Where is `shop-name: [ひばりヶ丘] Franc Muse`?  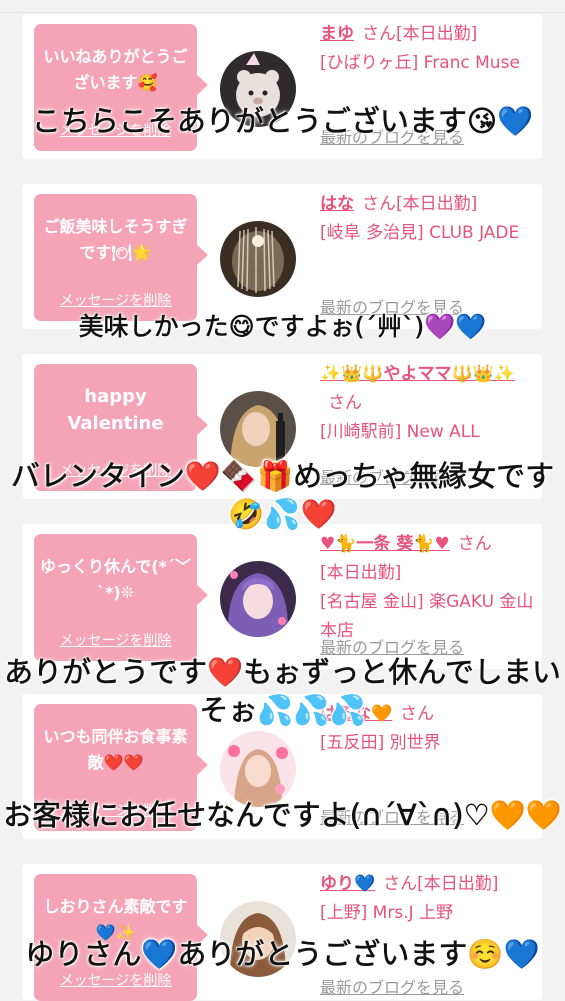 shop-name: [ひばりヶ丘] Franc Muse is located at coordinates (420, 63).